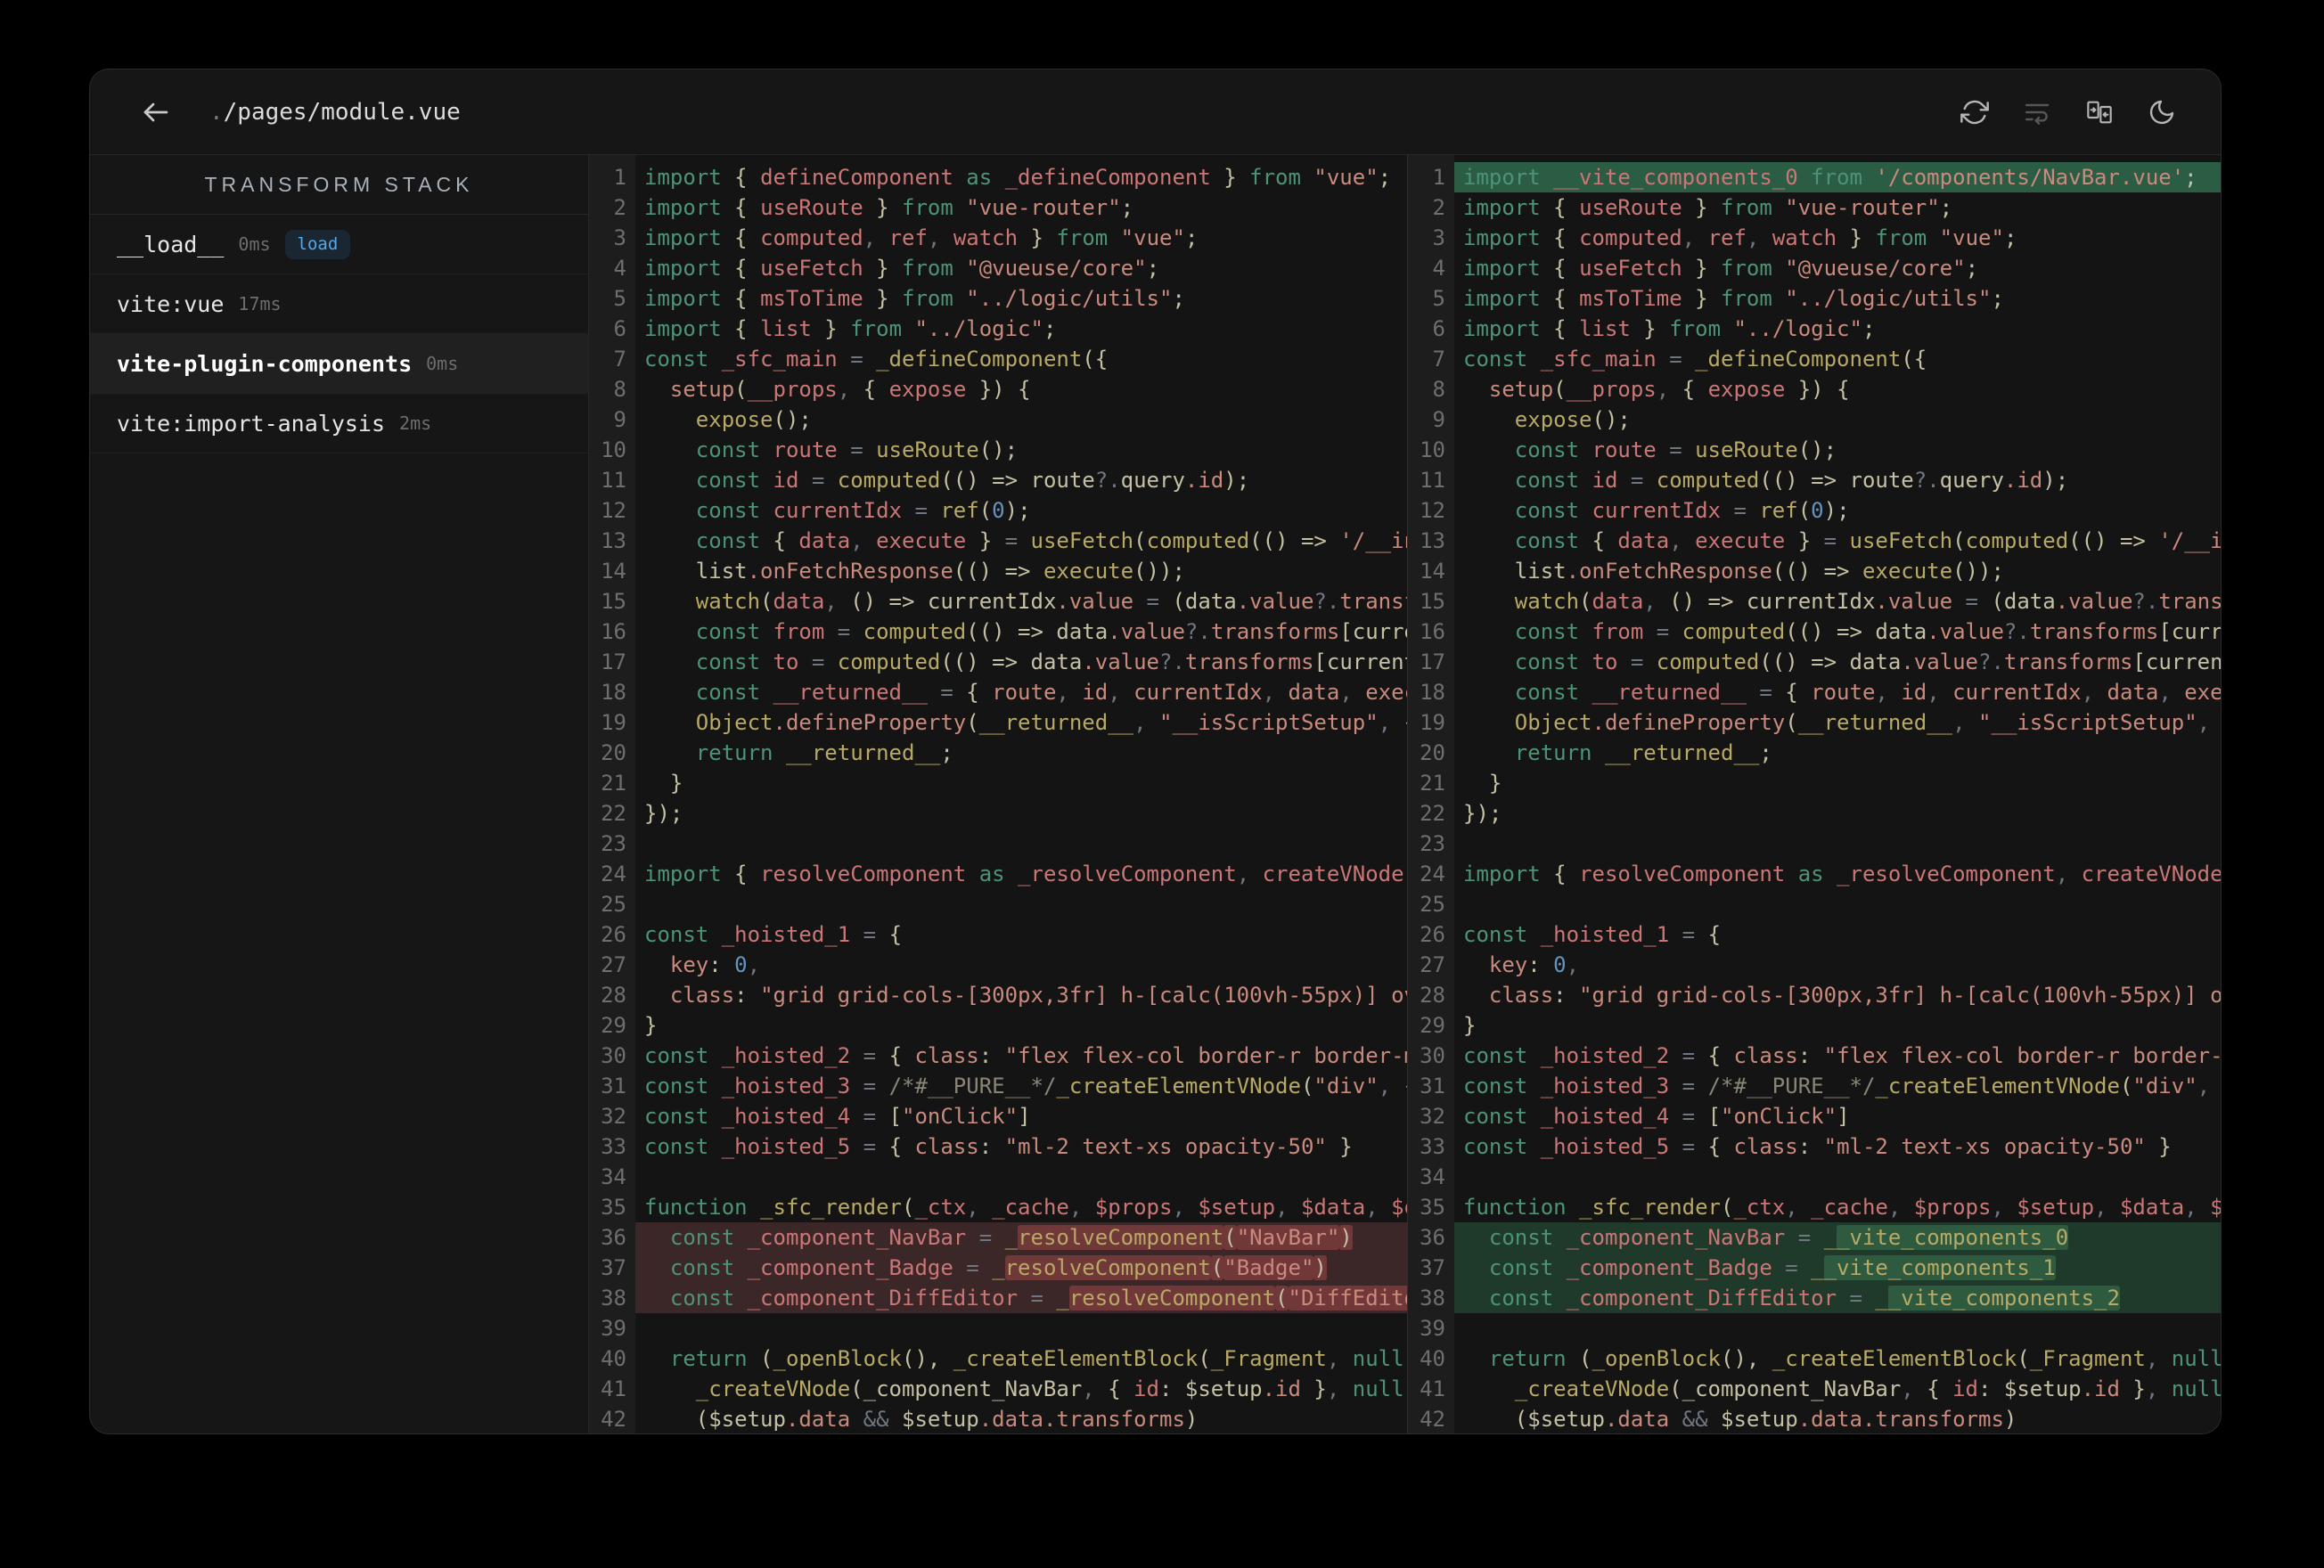  I want to click on code-token: (() =>, so click(2113, 540).